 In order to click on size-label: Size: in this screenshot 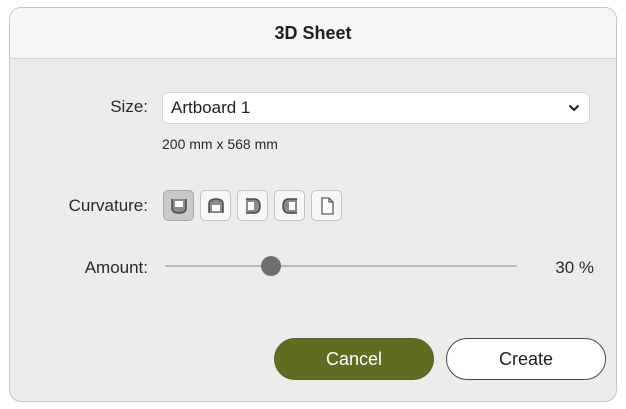, I will do `click(129, 106)`.